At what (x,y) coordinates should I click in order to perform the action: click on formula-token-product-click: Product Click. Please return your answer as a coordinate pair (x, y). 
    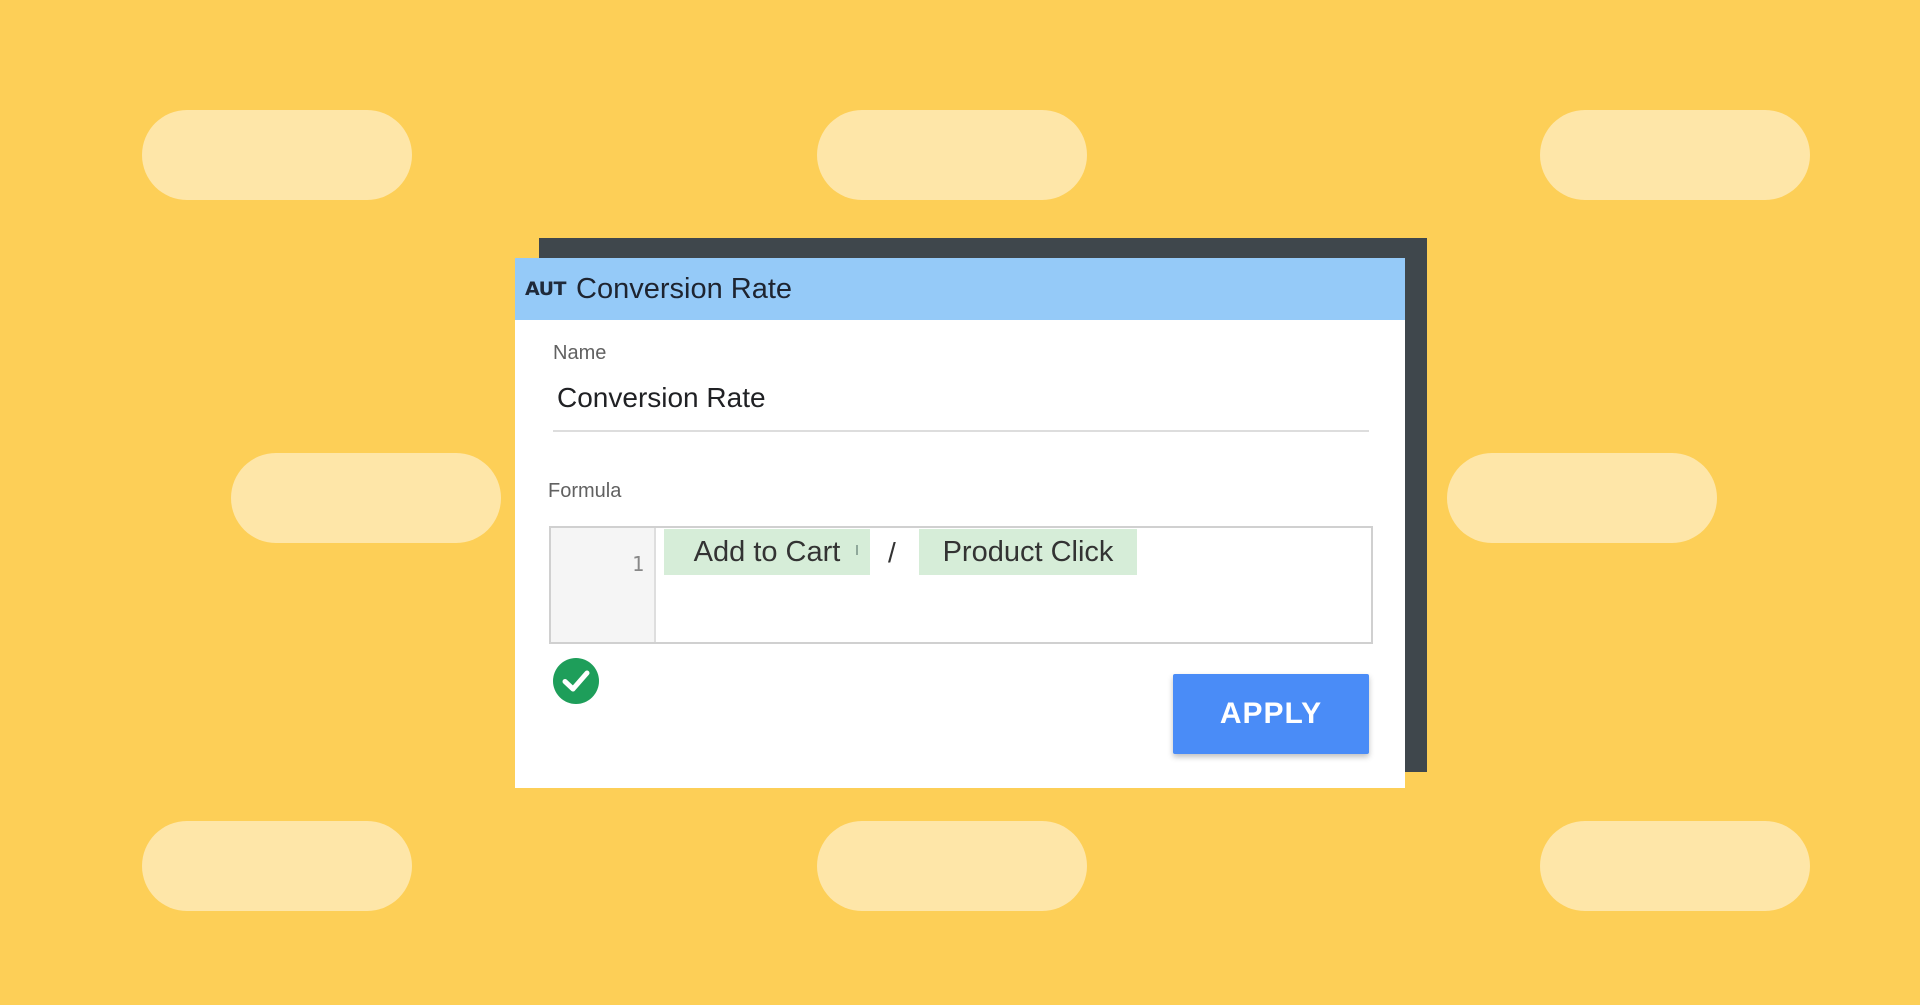
    Looking at the image, I should click on (1028, 552).